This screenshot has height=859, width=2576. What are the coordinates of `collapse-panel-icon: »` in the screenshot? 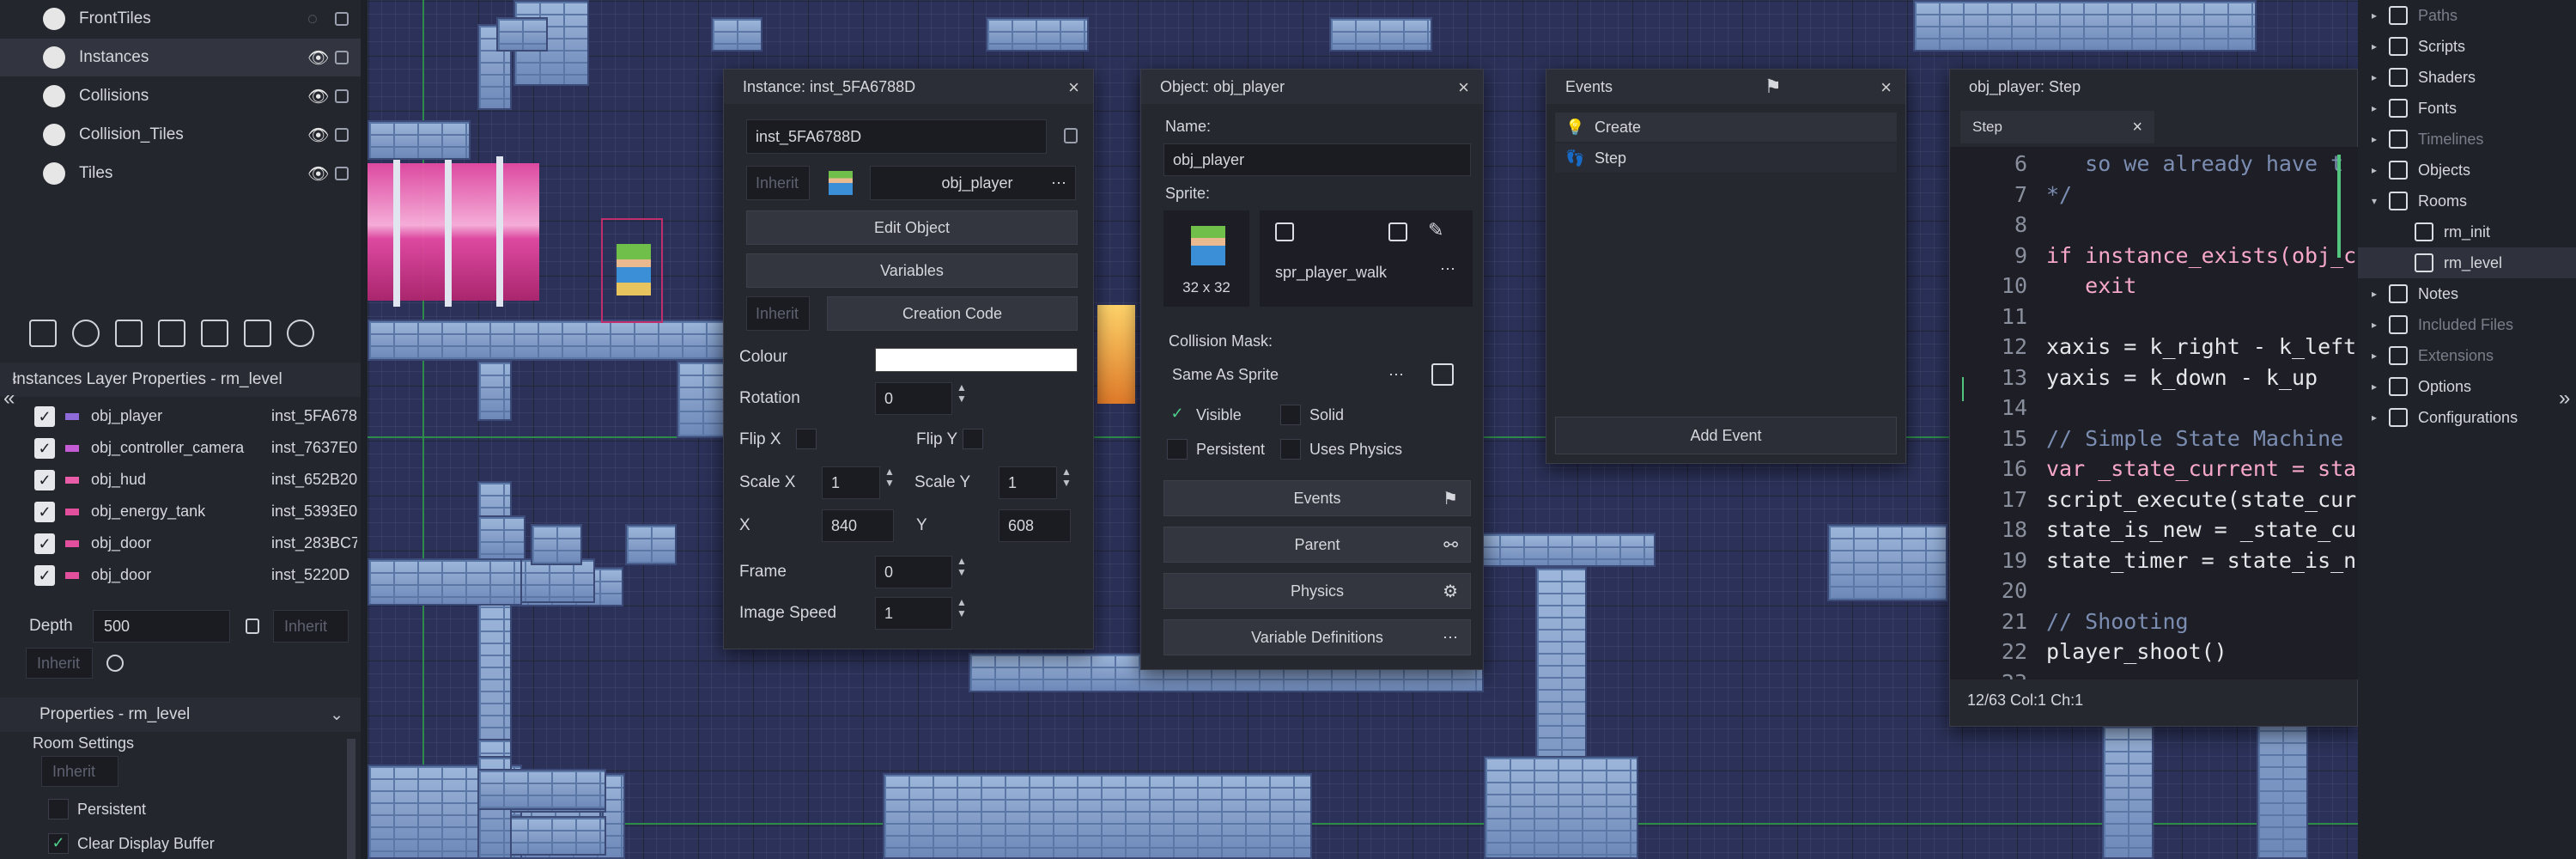 It's located at (2565, 399).